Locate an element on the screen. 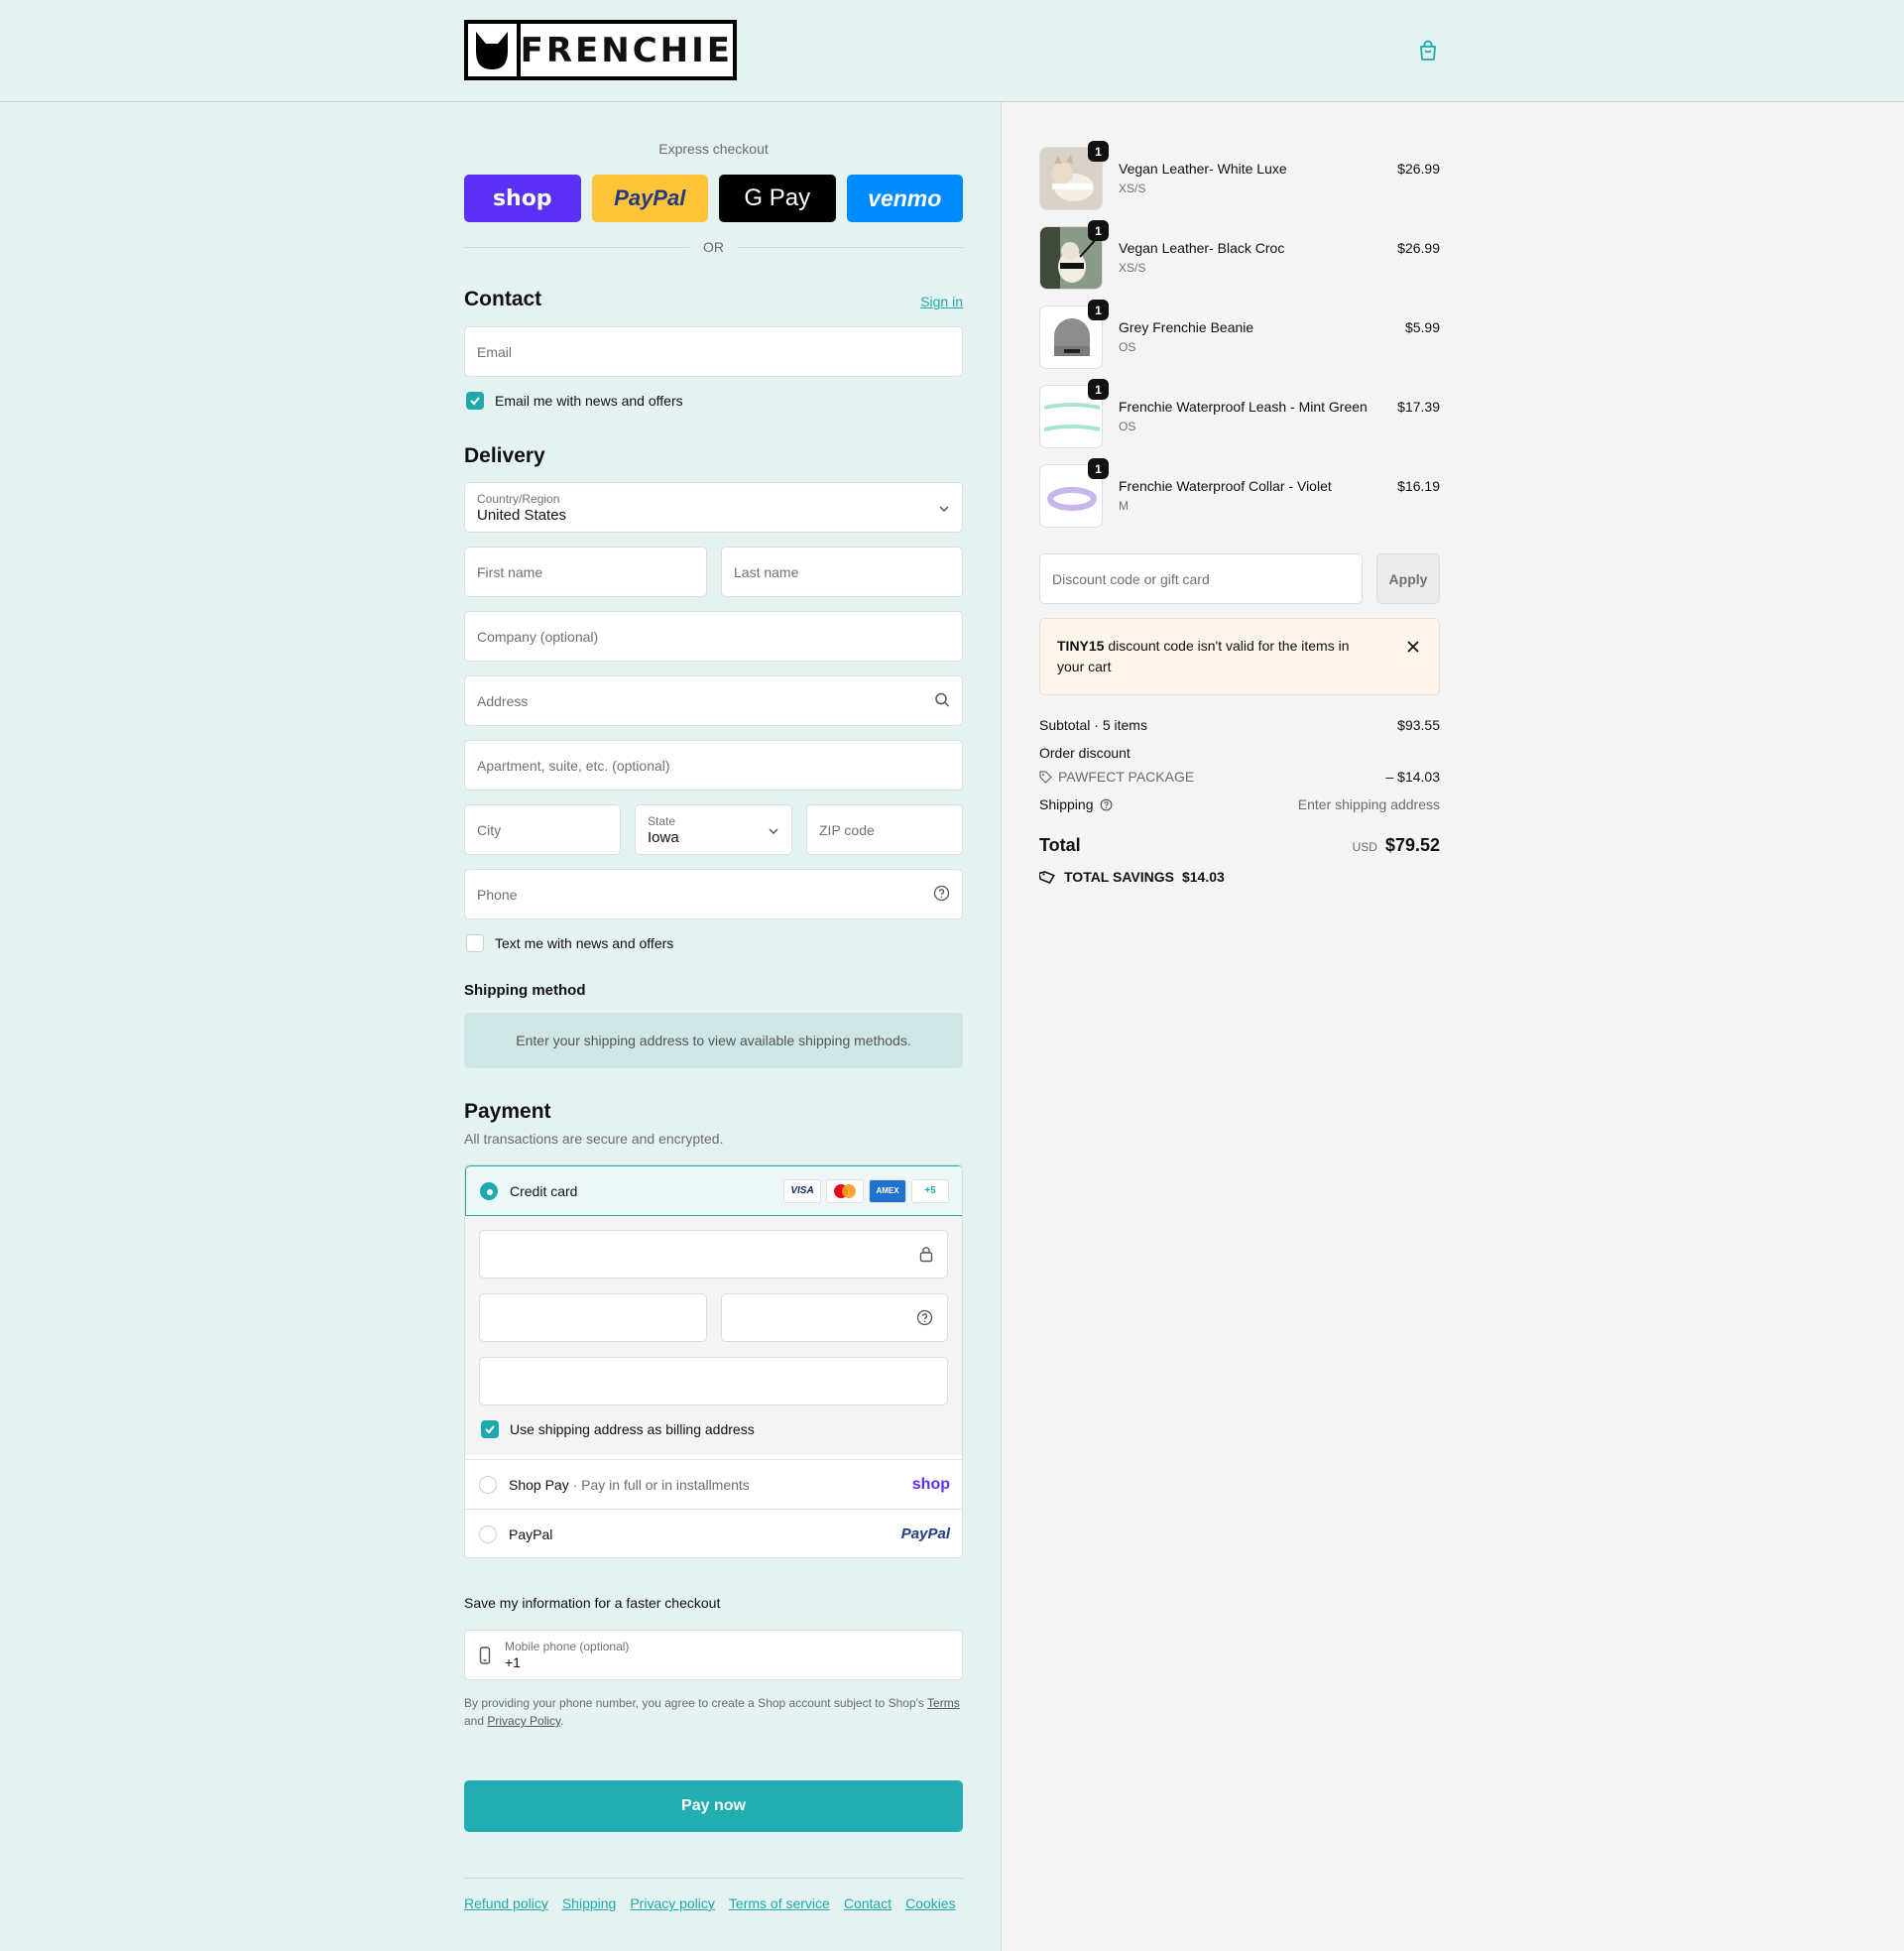  shop-pay-logo: shop is located at coordinates (930, 1484).